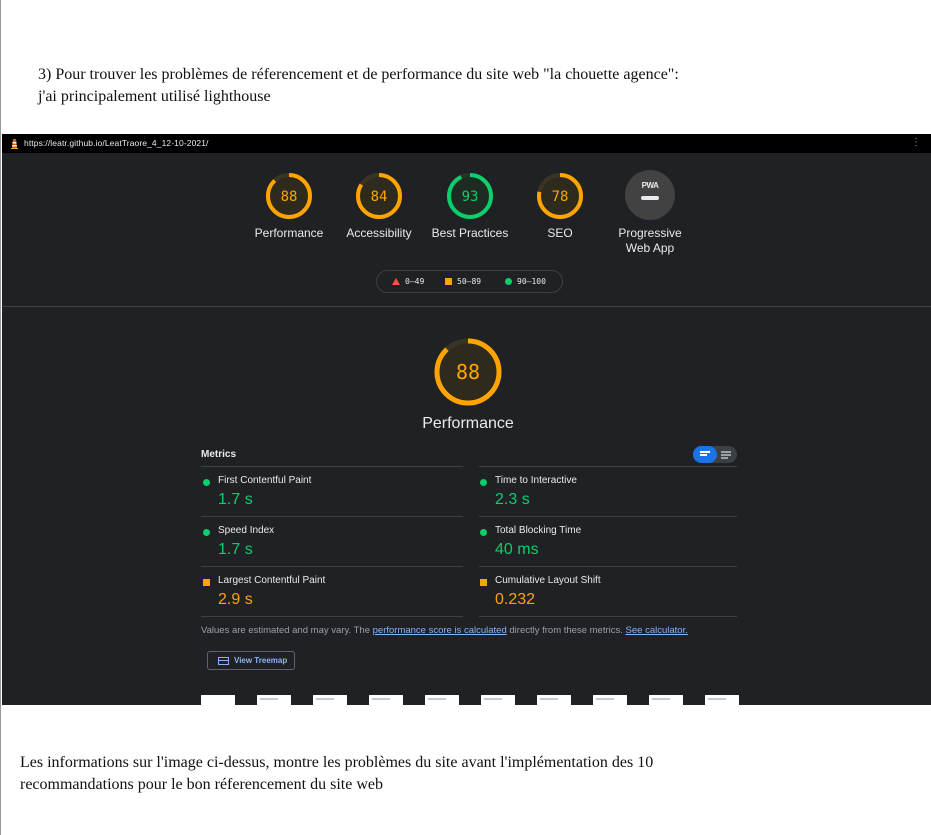 The height and width of the screenshot is (835, 931). I want to click on gauge-ring: 93, so click(470, 196).